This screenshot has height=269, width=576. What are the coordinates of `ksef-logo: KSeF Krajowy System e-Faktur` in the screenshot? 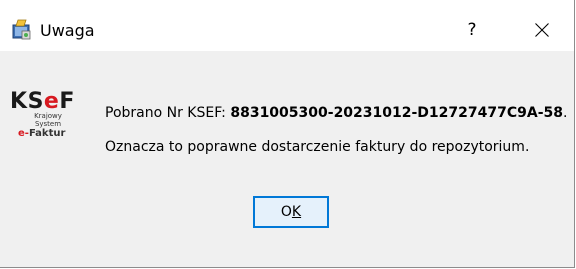 It's located at (50, 125).